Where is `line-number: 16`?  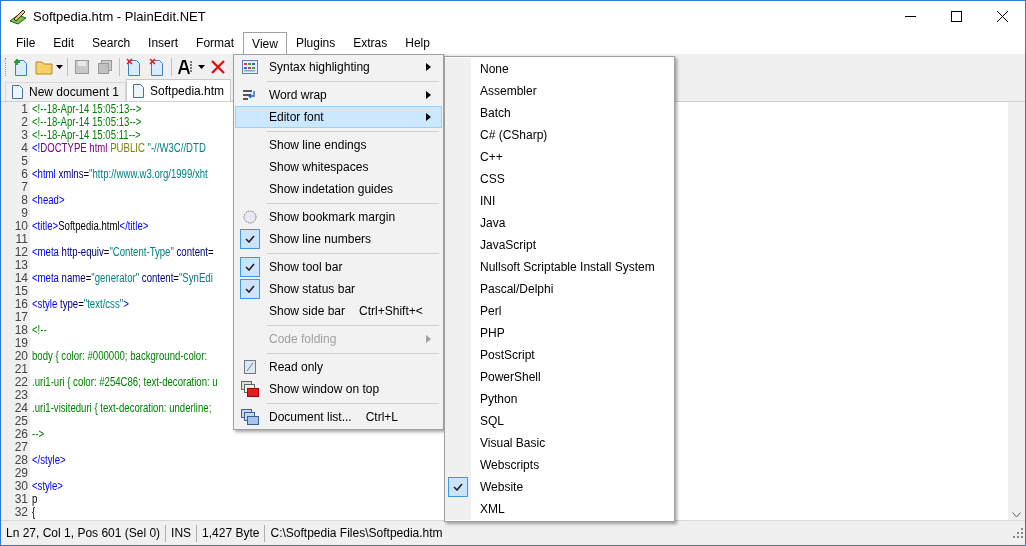 line-number: 16 is located at coordinates (21, 304).